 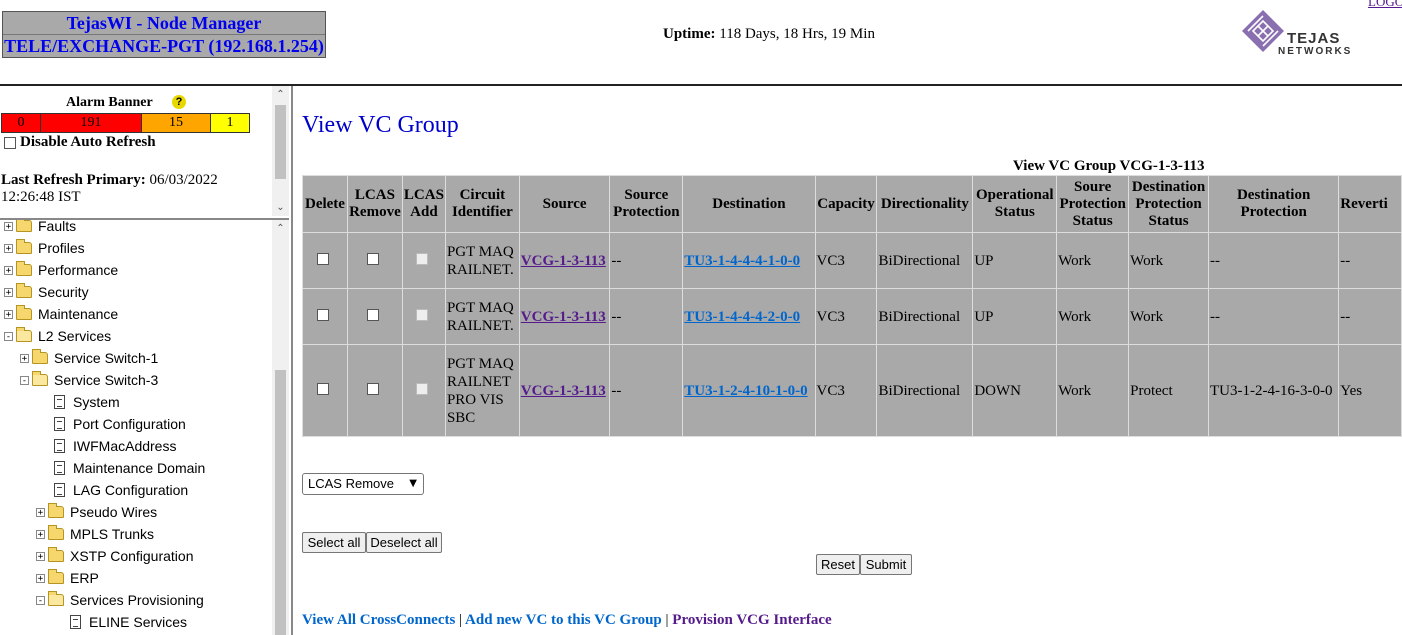 What do you see at coordinates (132, 556) in the screenshot?
I see `tree-item-label: XSTP Configuration` at bounding box center [132, 556].